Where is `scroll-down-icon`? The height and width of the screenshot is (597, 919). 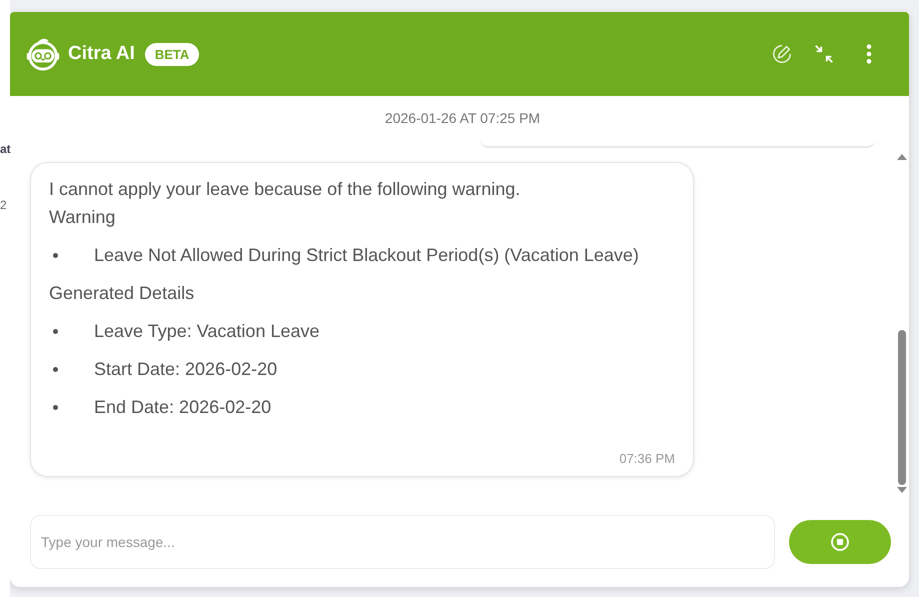
scroll-down-icon is located at coordinates (902, 490).